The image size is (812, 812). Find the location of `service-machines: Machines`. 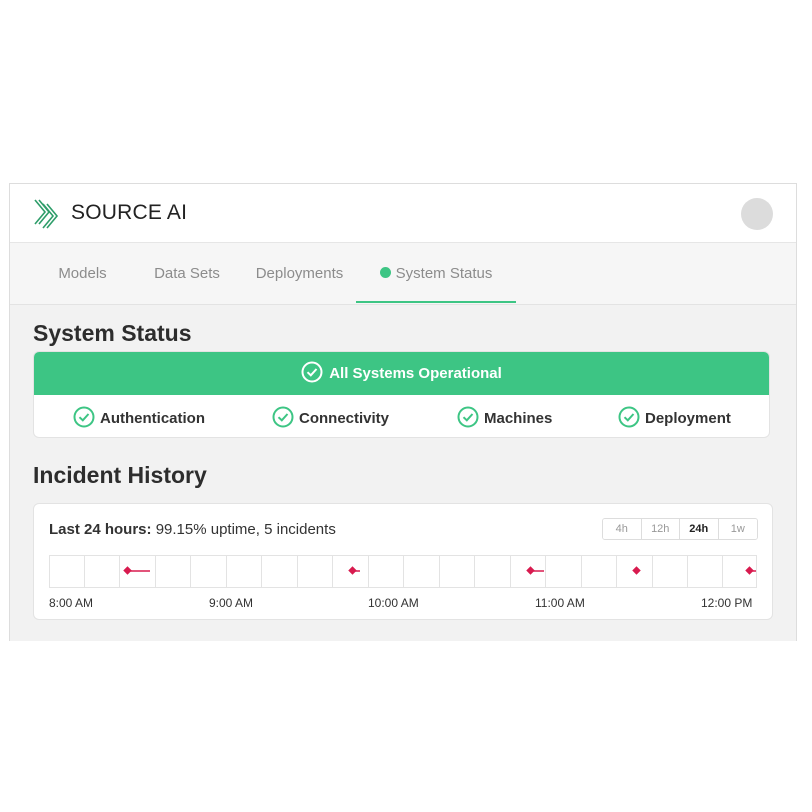

service-machines: Machines is located at coordinates (504, 417).